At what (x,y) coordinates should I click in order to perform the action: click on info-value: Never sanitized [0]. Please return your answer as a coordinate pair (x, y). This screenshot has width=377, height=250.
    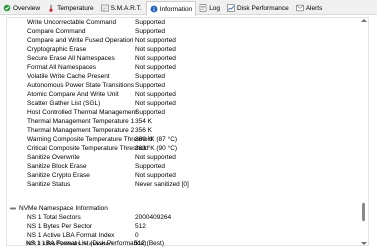
    Looking at the image, I should click on (162, 184).